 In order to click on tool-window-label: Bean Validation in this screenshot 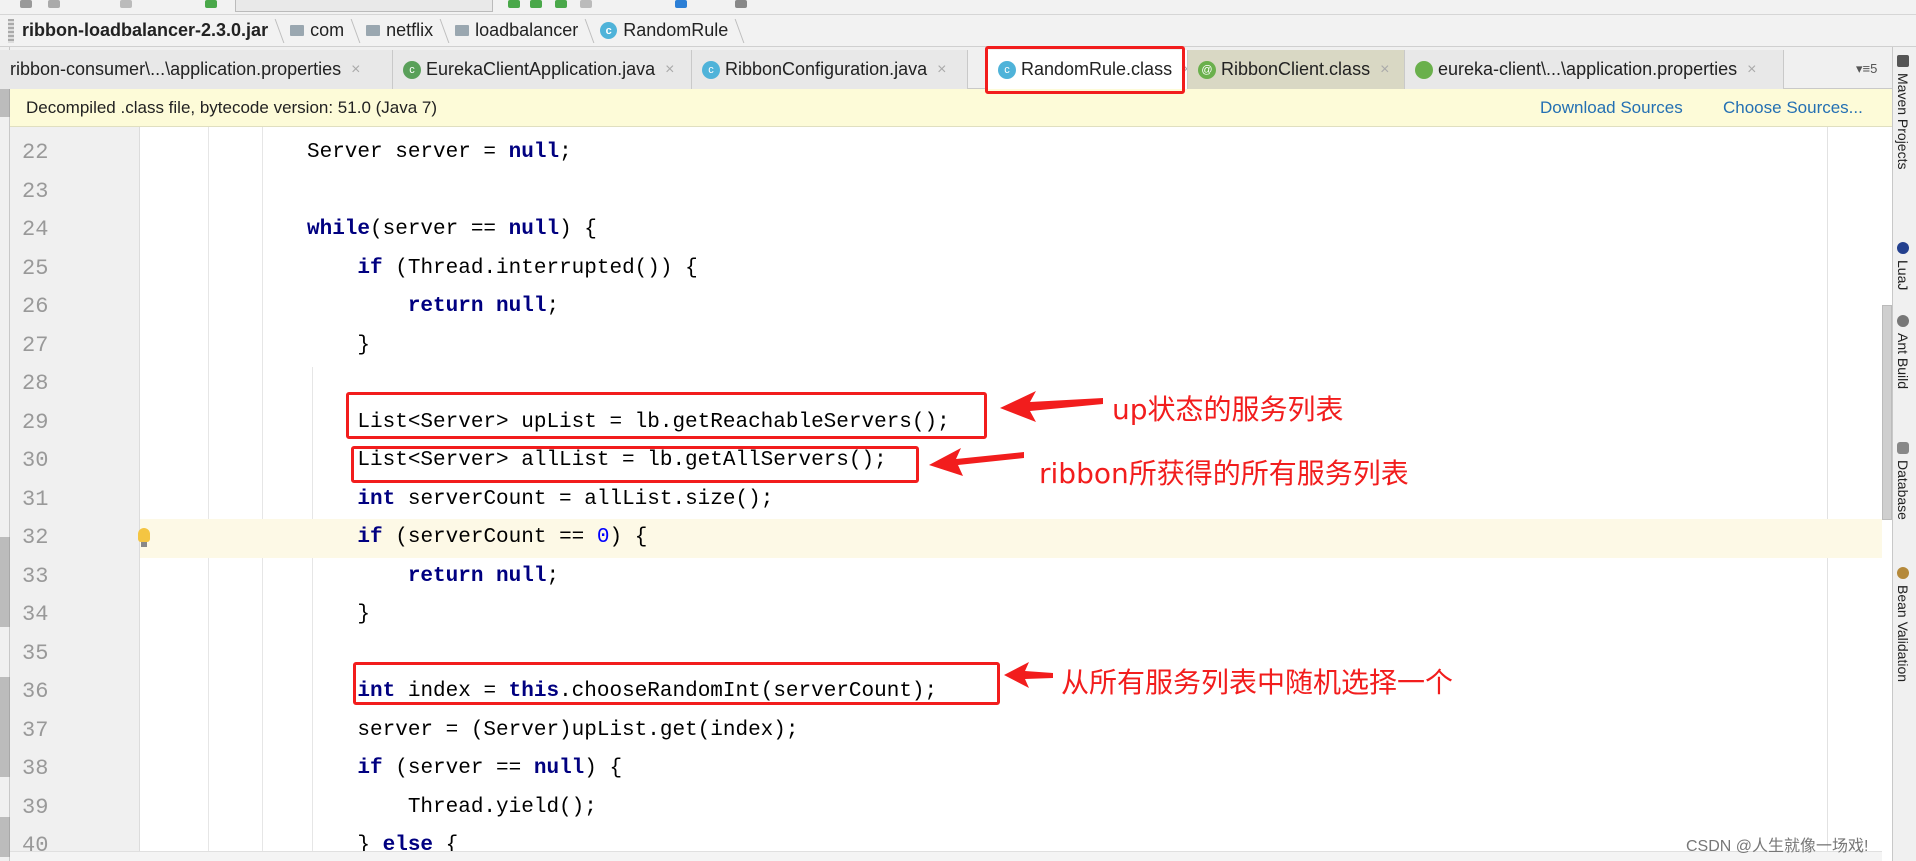, I will do `click(1903, 634)`.